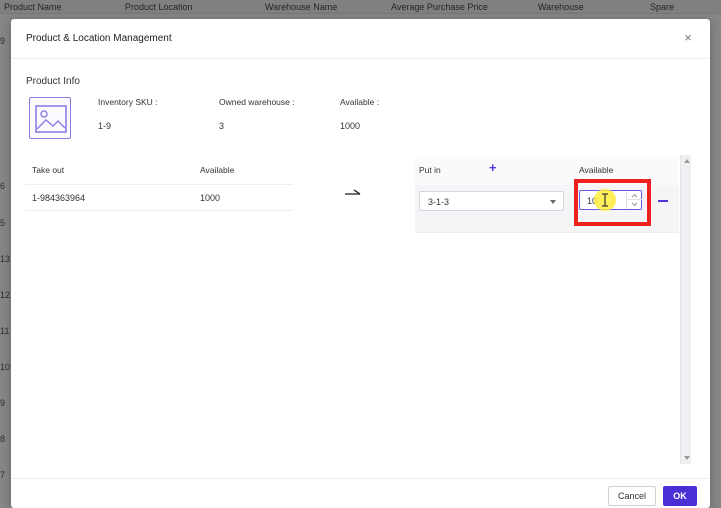  What do you see at coordinates (99, 38) in the screenshot?
I see `modal-title: Product & Location Management` at bounding box center [99, 38].